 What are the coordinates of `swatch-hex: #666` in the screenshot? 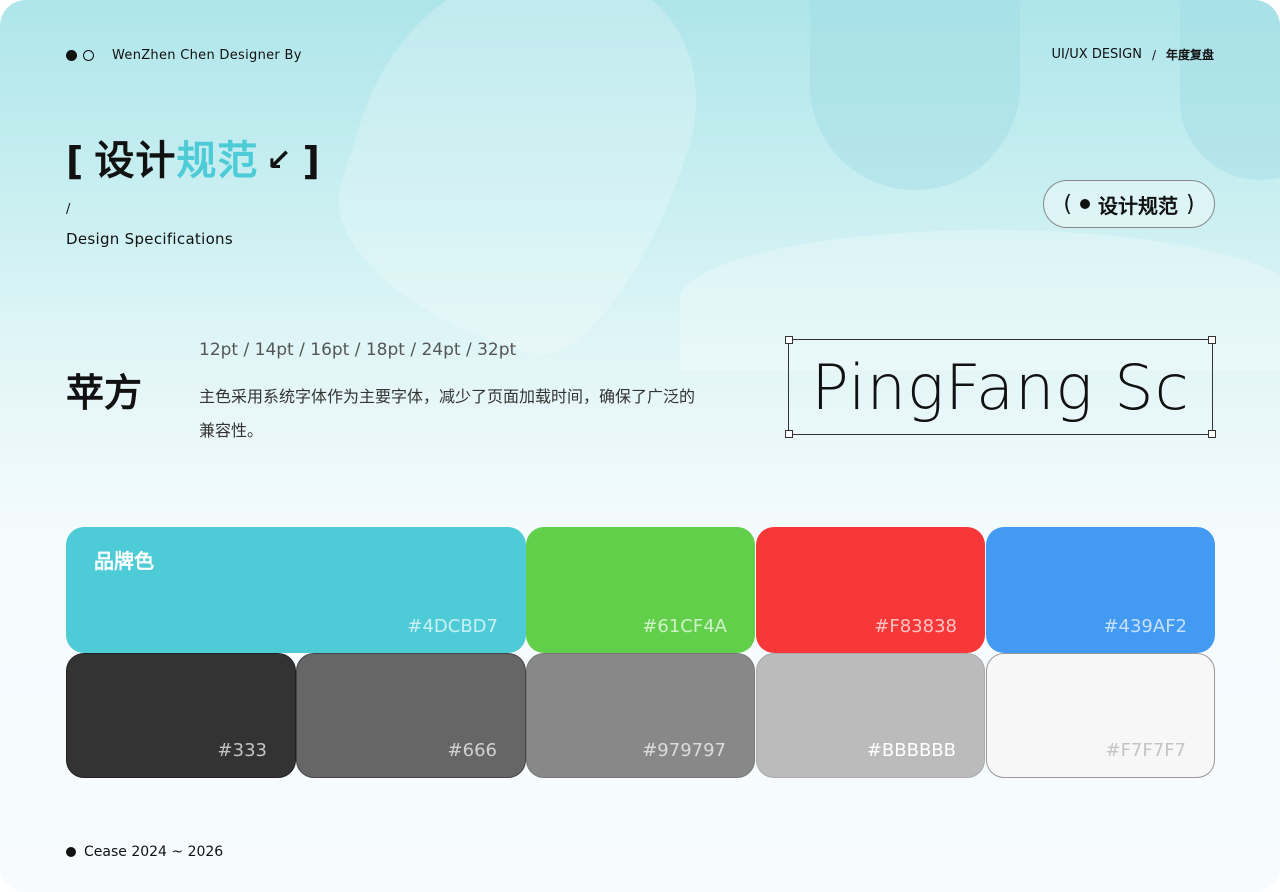 It's located at (472, 750).